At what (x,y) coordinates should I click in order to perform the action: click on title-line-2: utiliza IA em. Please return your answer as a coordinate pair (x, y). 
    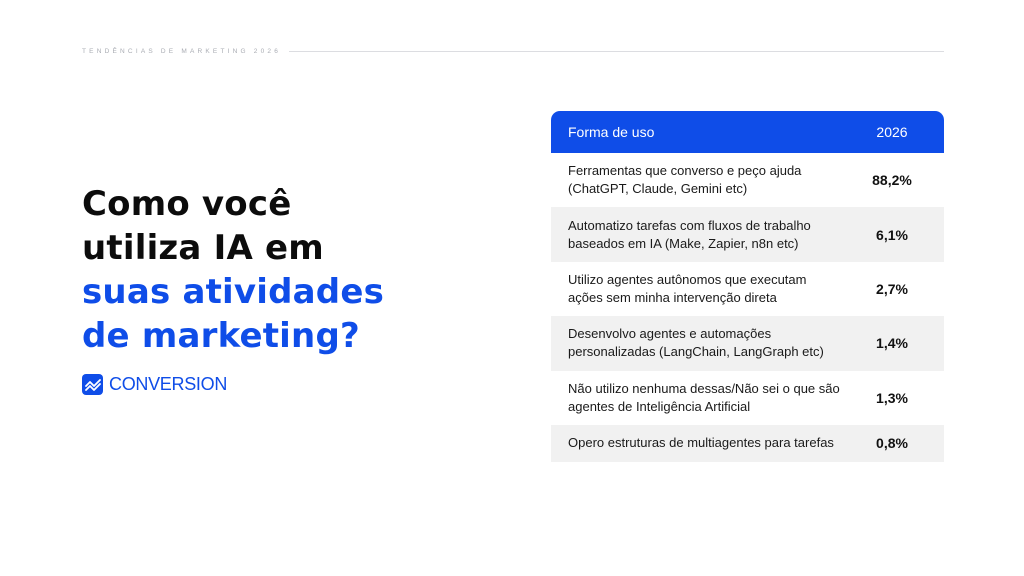
    Looking at the image, I should click on (203, 248).